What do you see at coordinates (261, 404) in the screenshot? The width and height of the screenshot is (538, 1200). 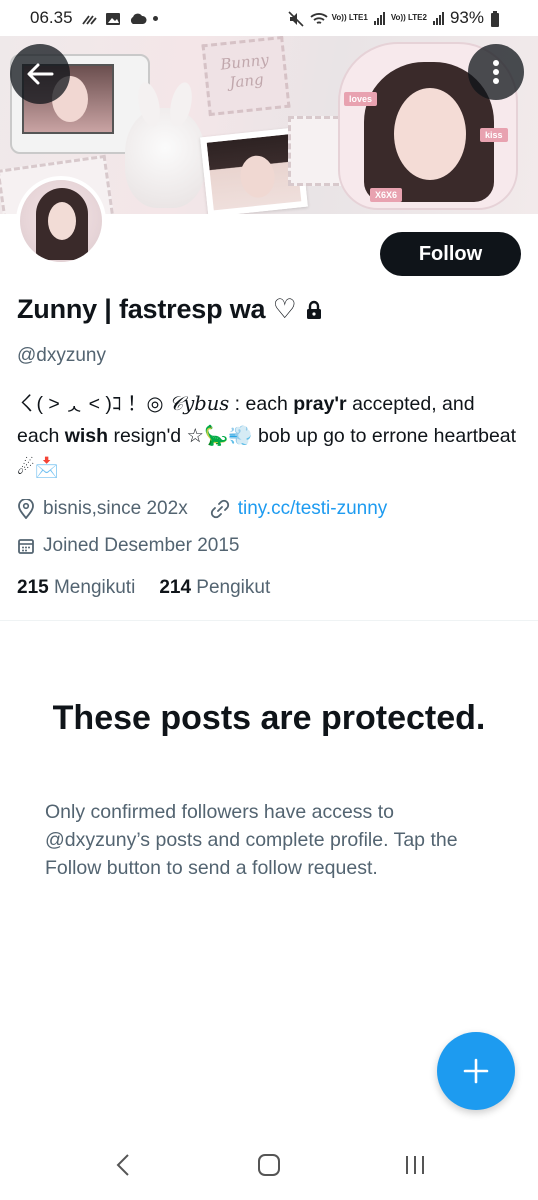 I see `bio-text-2: : each` at bounding box center [261, 404].